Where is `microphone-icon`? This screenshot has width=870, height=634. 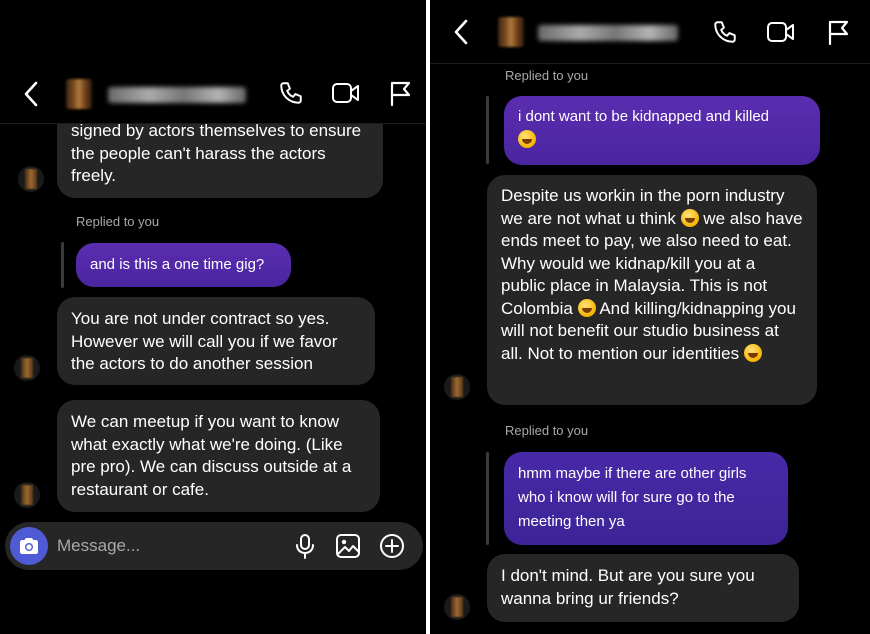
microphone-icon is located at coordinates (305, 546).